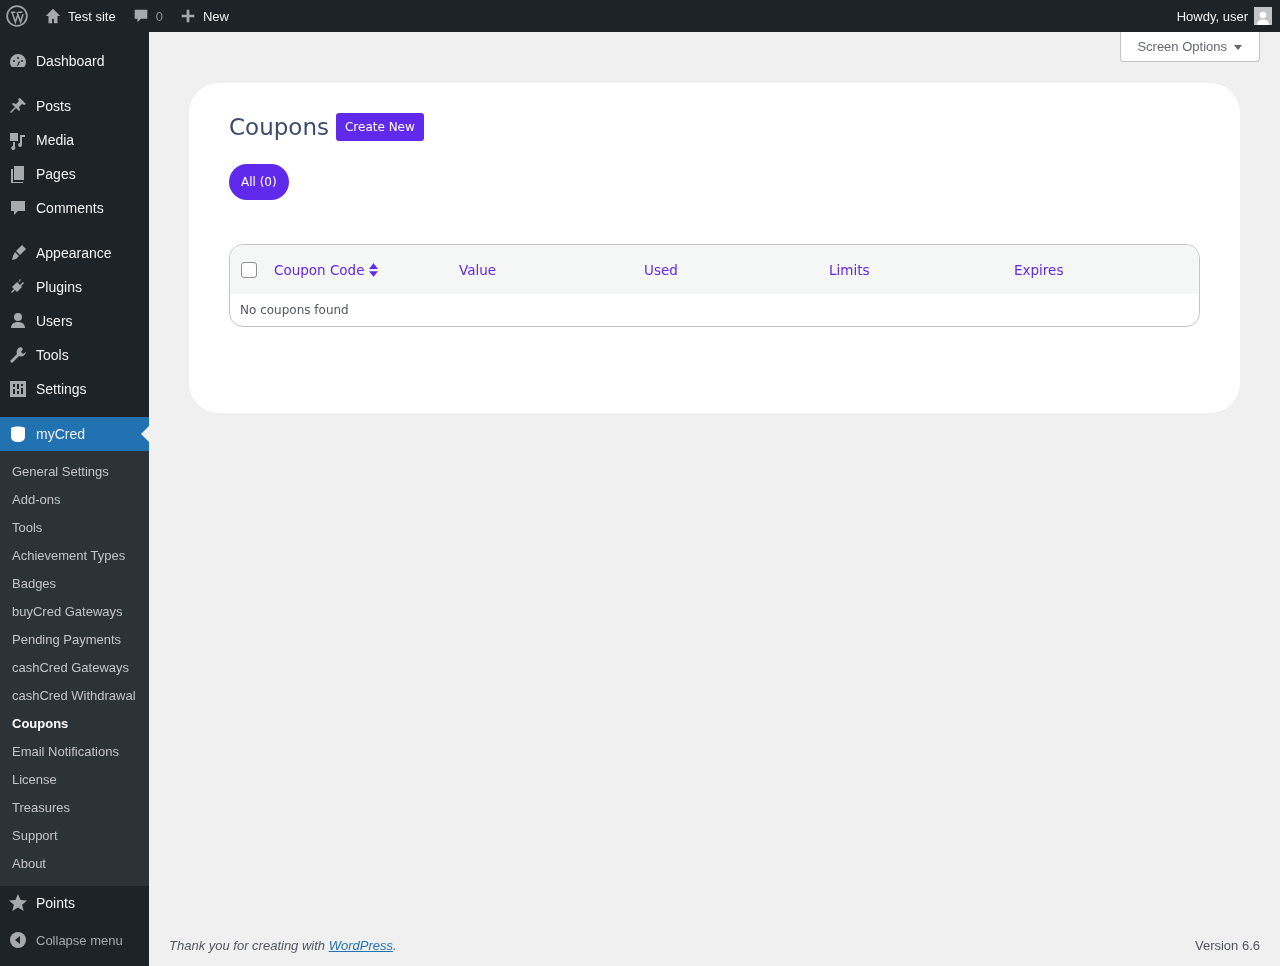 This screenshot has height=966, width=1280. What do you see at coordinates (74, 208) in the screenshot?
I see `menu-item: Comments` at bounding box center [74, 208].